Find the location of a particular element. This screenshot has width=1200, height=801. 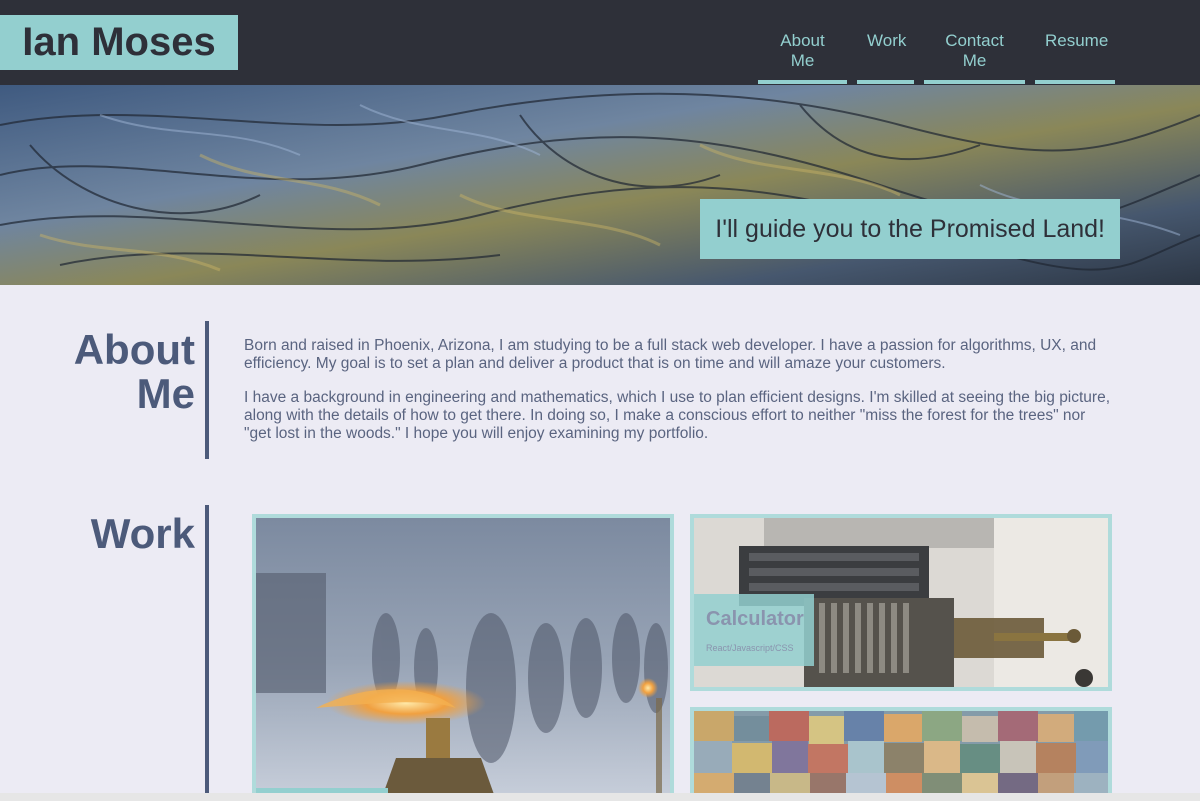

calculator-label: Calculator React/Javascript/CSS is located at coordinates (754, 630).